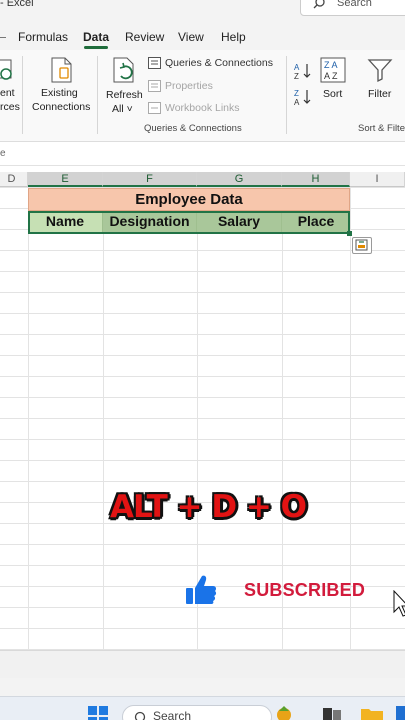 This screenshot has height=720, width=405. Describe the element at coordinates (191, 37) in the screenshot. I see `tab-view: View` at that location.